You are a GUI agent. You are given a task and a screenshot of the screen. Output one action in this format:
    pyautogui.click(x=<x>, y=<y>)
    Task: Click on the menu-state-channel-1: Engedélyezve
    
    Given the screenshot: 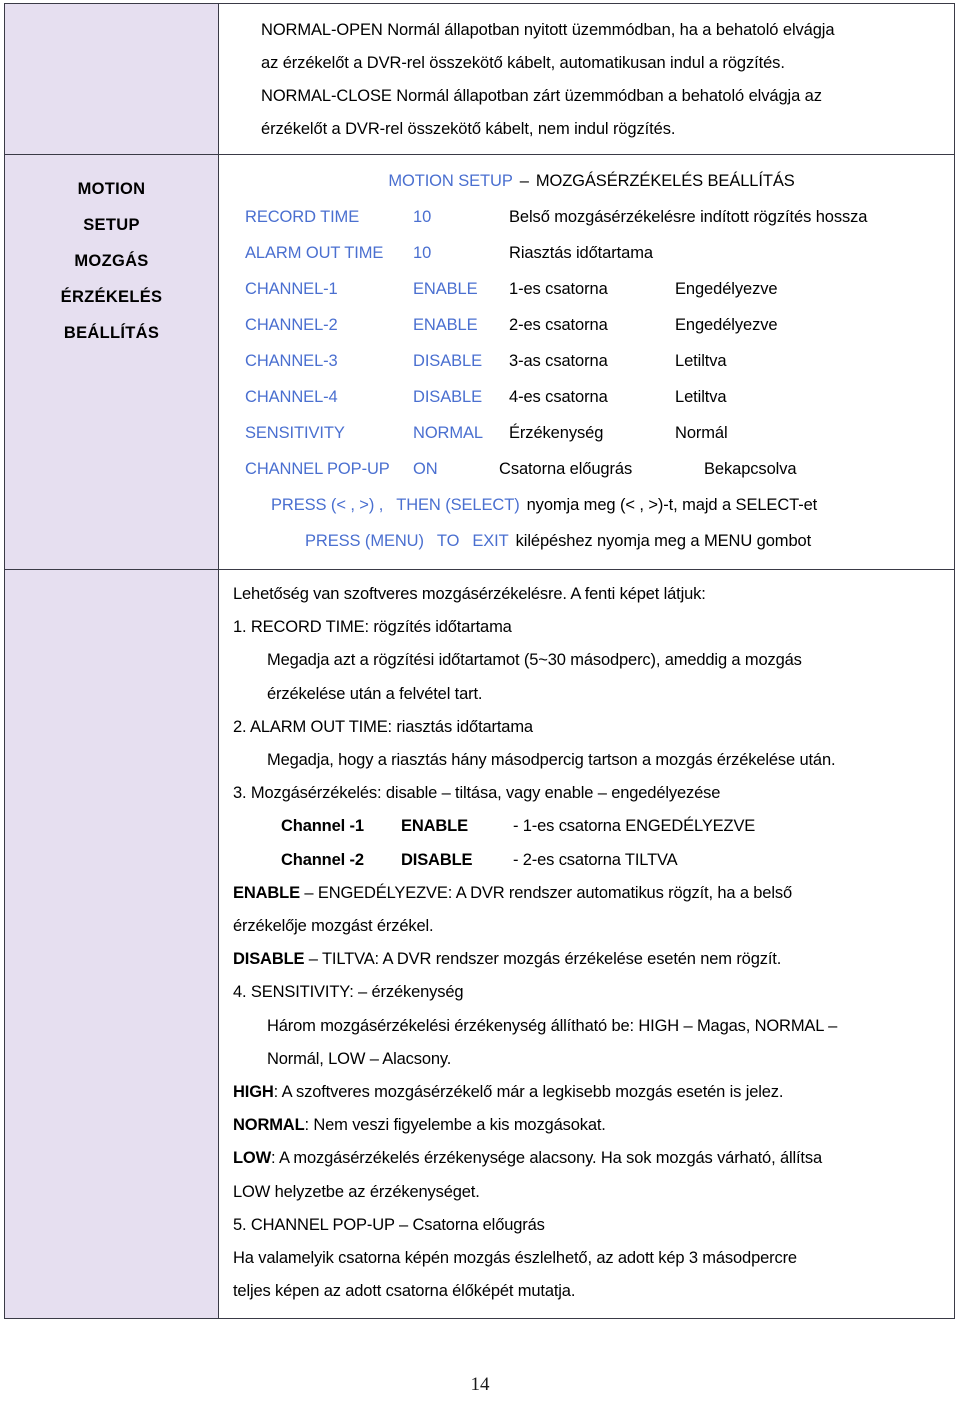 What is the action you would take?
    pyautogui.click(x=726, y=289)
    